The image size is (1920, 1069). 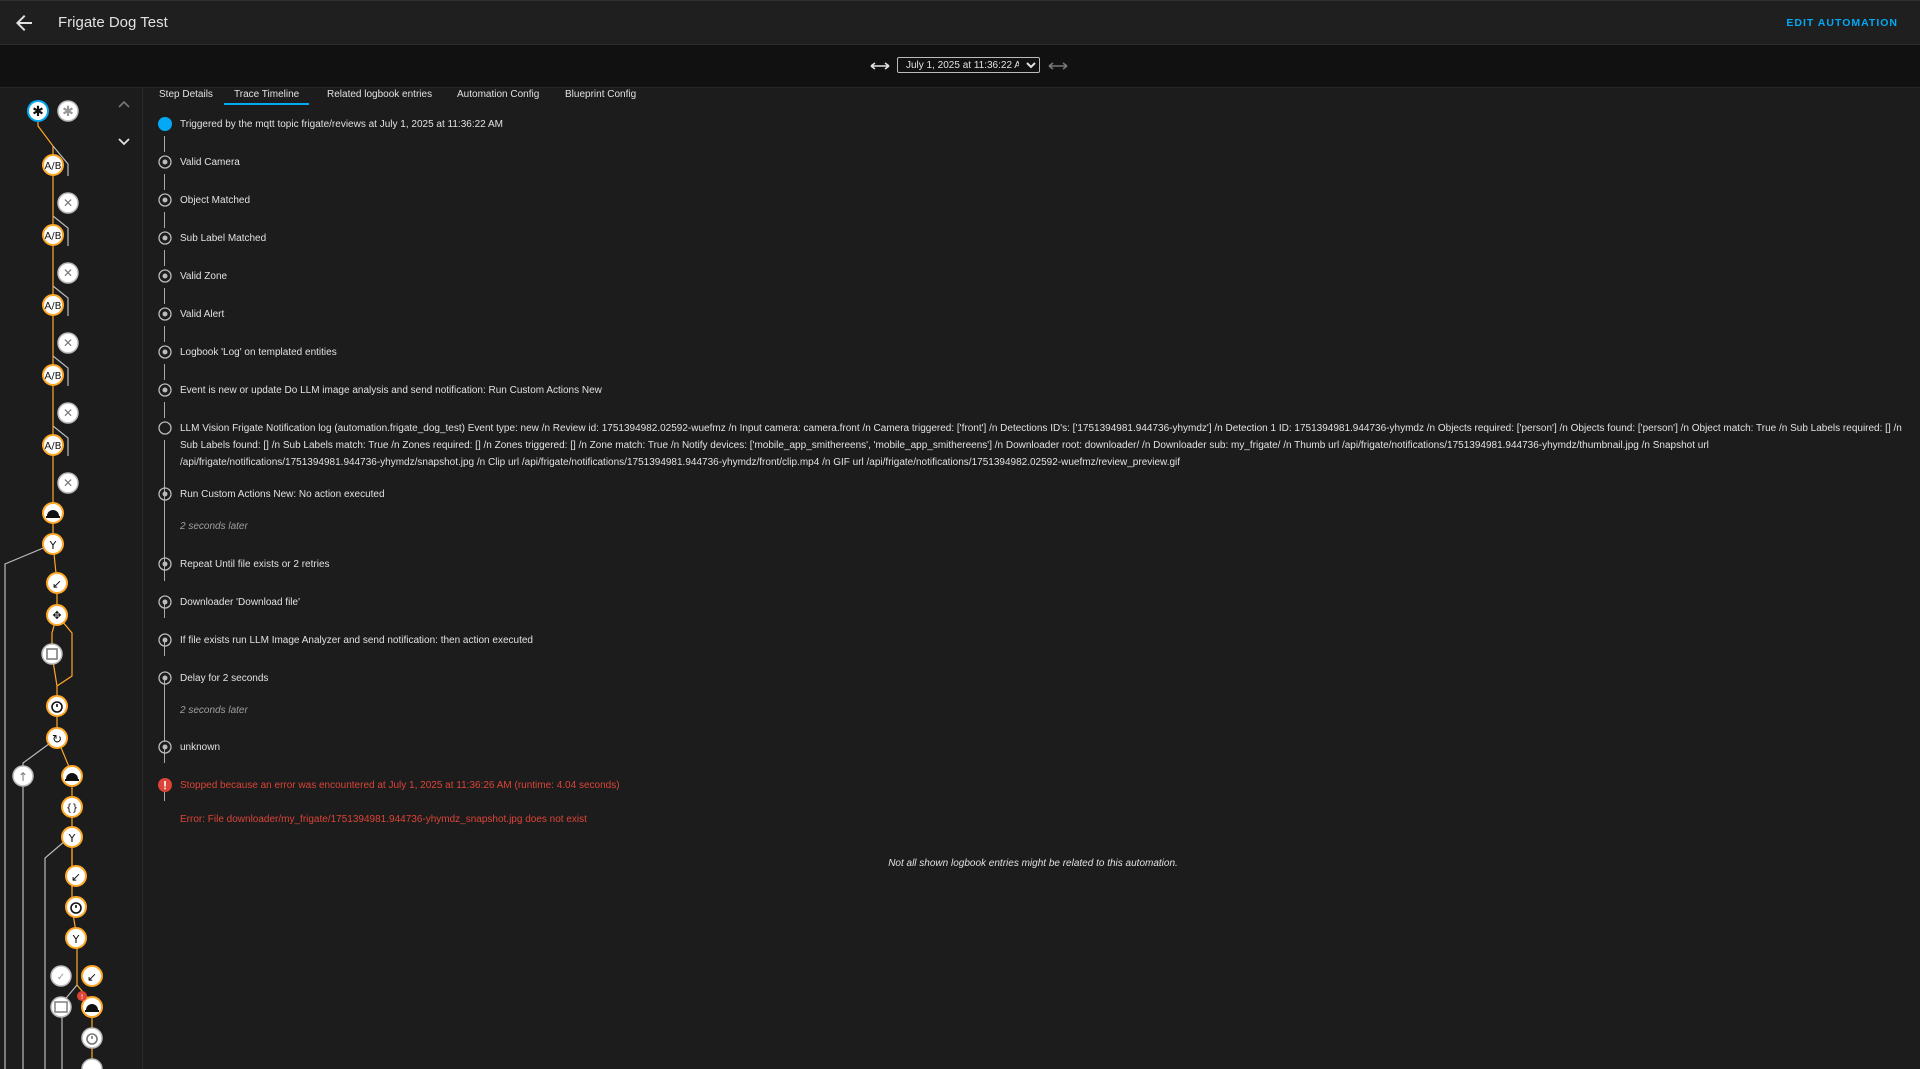 I want to click on tab-automation-config: Automation Config, so click(x=498, y=96).